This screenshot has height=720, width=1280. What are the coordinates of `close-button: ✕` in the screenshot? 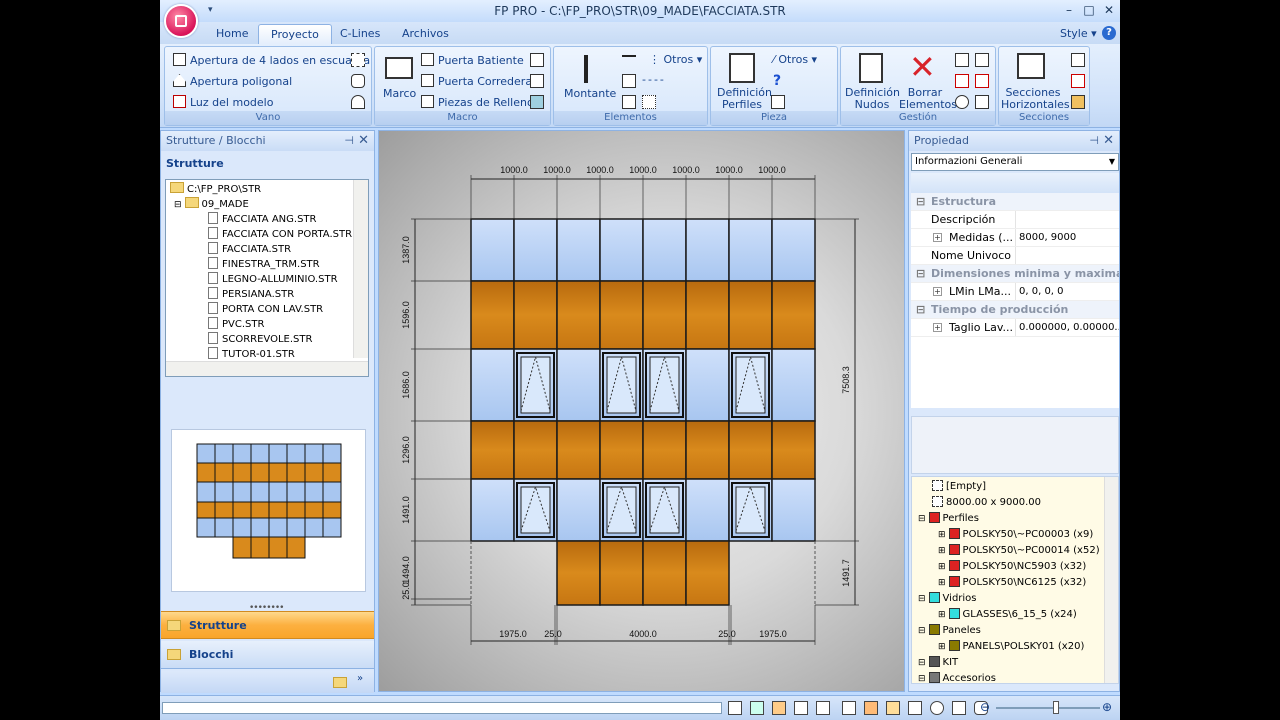 It's located at (1109, 11).